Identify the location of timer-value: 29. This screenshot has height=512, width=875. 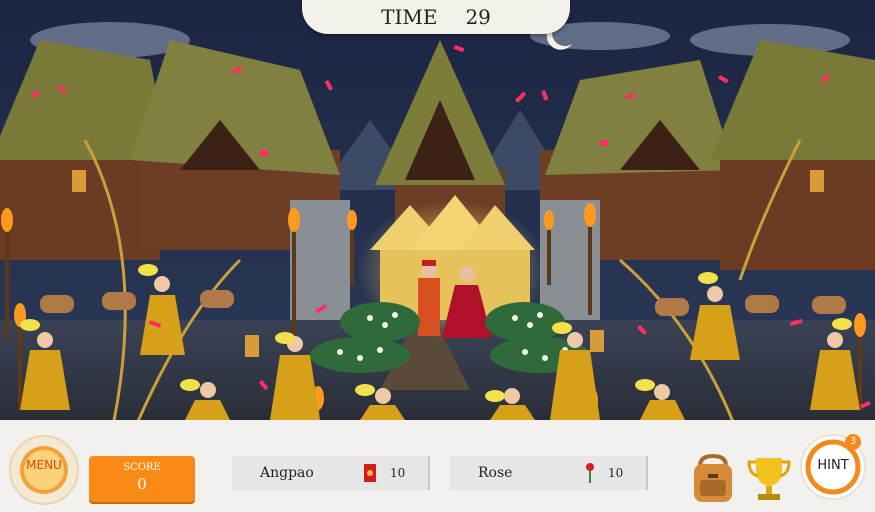
(478, 17).